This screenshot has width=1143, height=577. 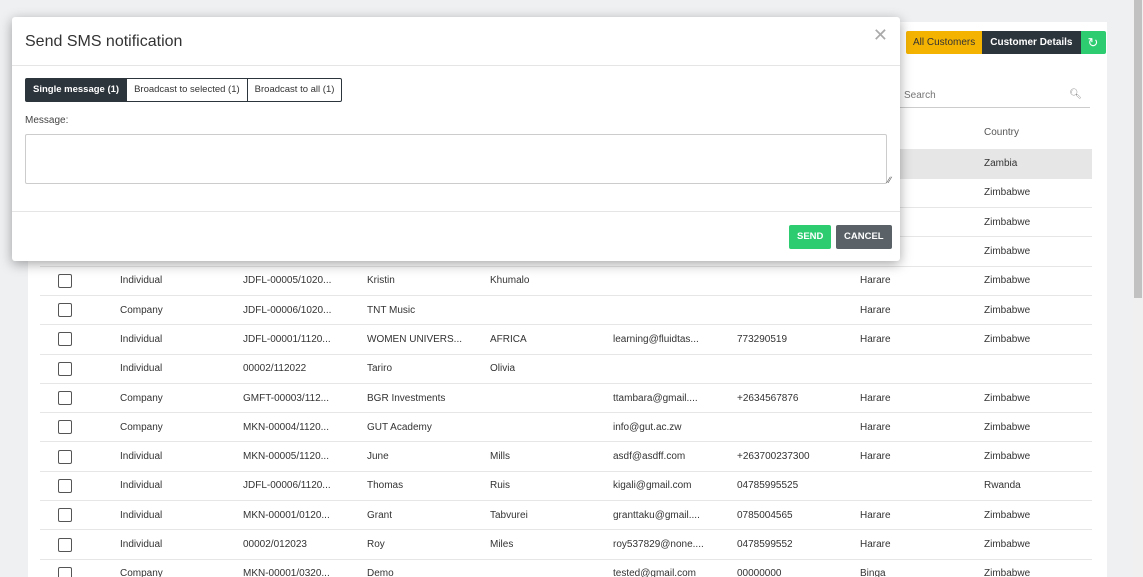 What do you see at coordinates (104, 41) in the screenshot?
I see `modal-title: Send SMS notification` at bounding box center [104, 41].